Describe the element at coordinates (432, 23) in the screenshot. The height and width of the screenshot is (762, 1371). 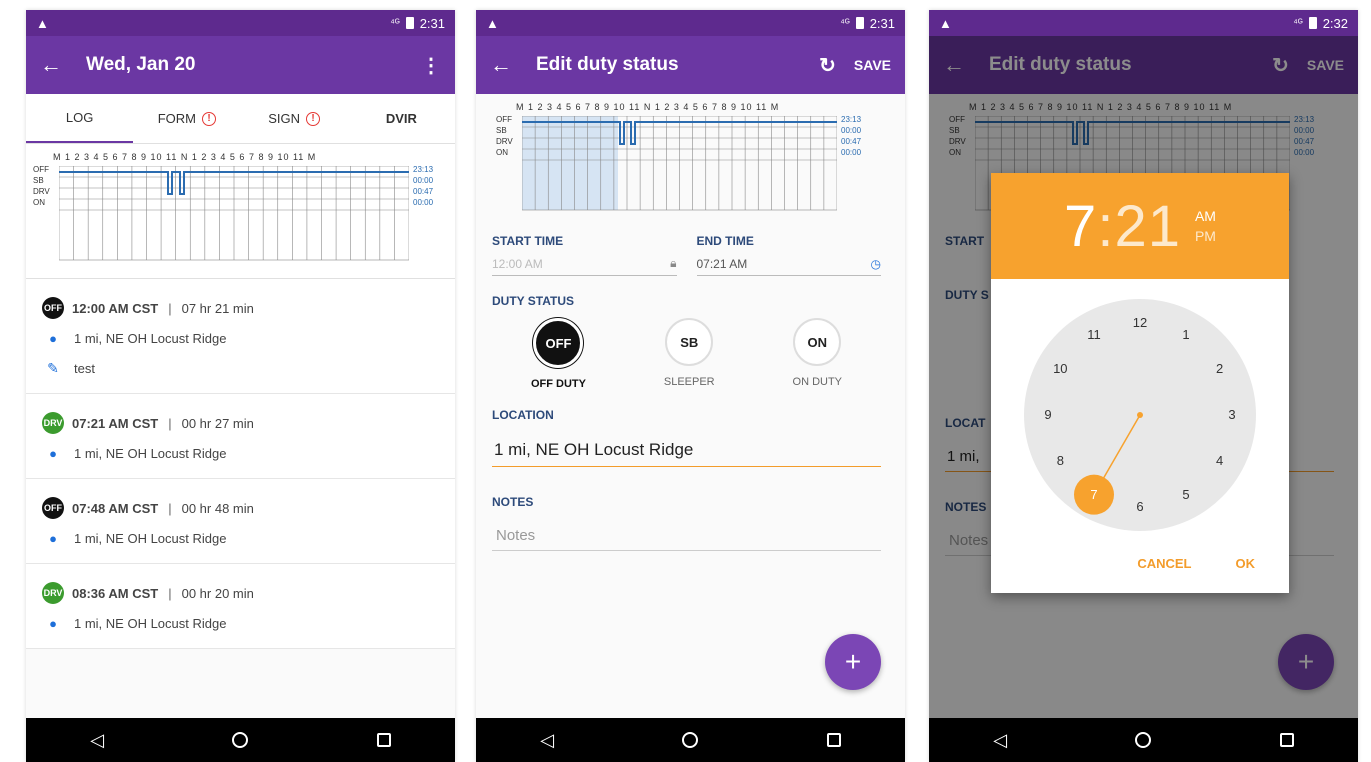
I see `clock-time: 2:31` at that location.